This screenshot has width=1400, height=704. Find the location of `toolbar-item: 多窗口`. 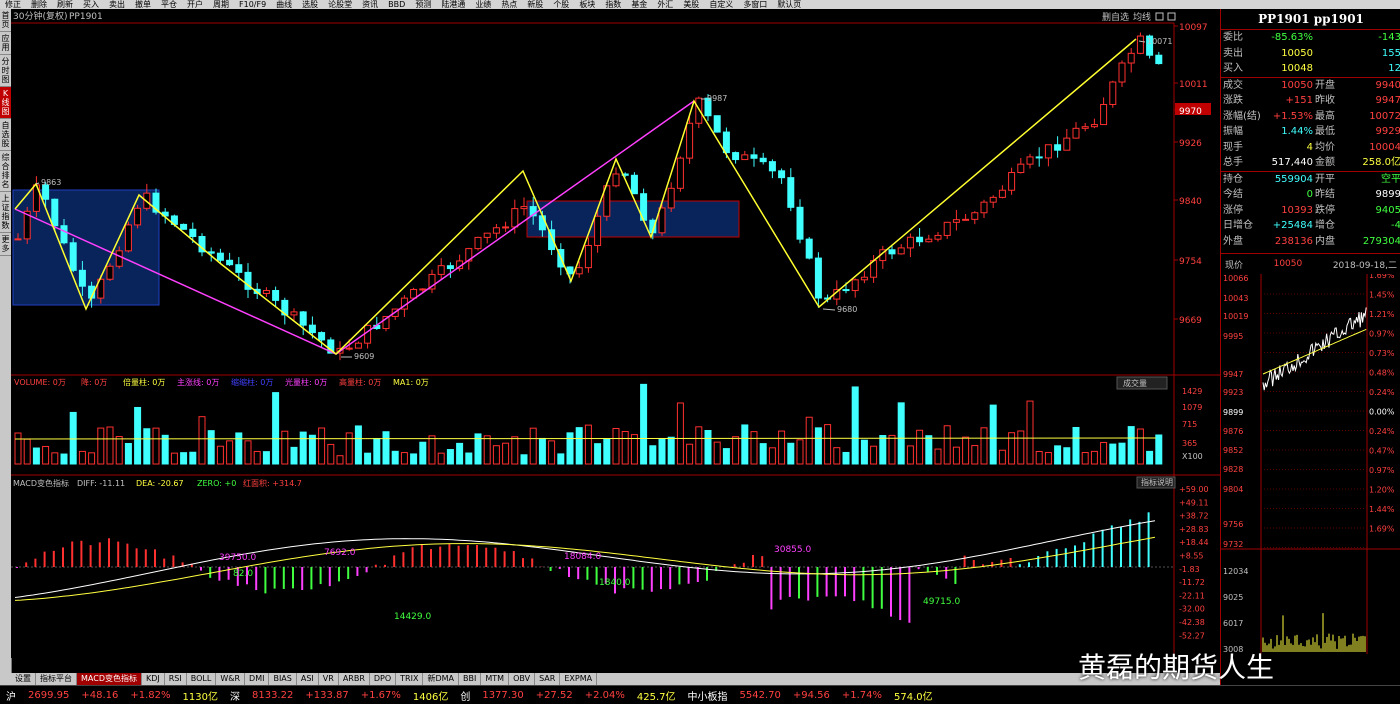

toolbar-item: 多窗口 is located at coordinates (755, 4).